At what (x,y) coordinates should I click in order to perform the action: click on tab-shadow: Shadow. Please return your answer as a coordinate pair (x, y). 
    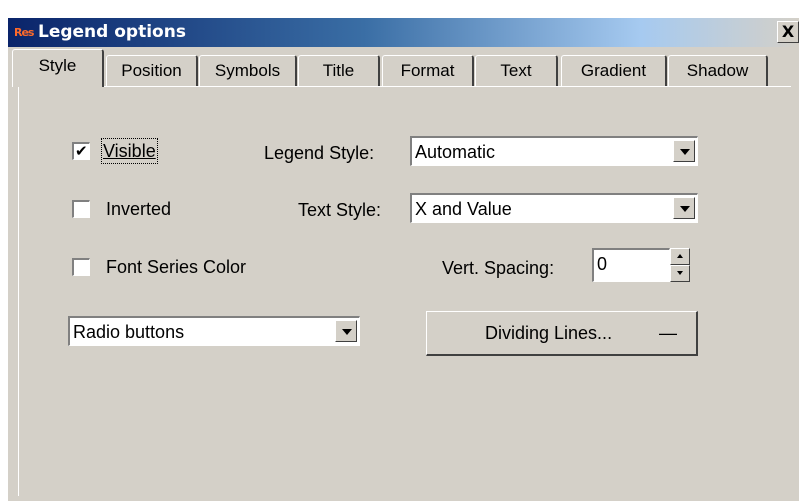
    Looking at the image, I should click on (718, 71).